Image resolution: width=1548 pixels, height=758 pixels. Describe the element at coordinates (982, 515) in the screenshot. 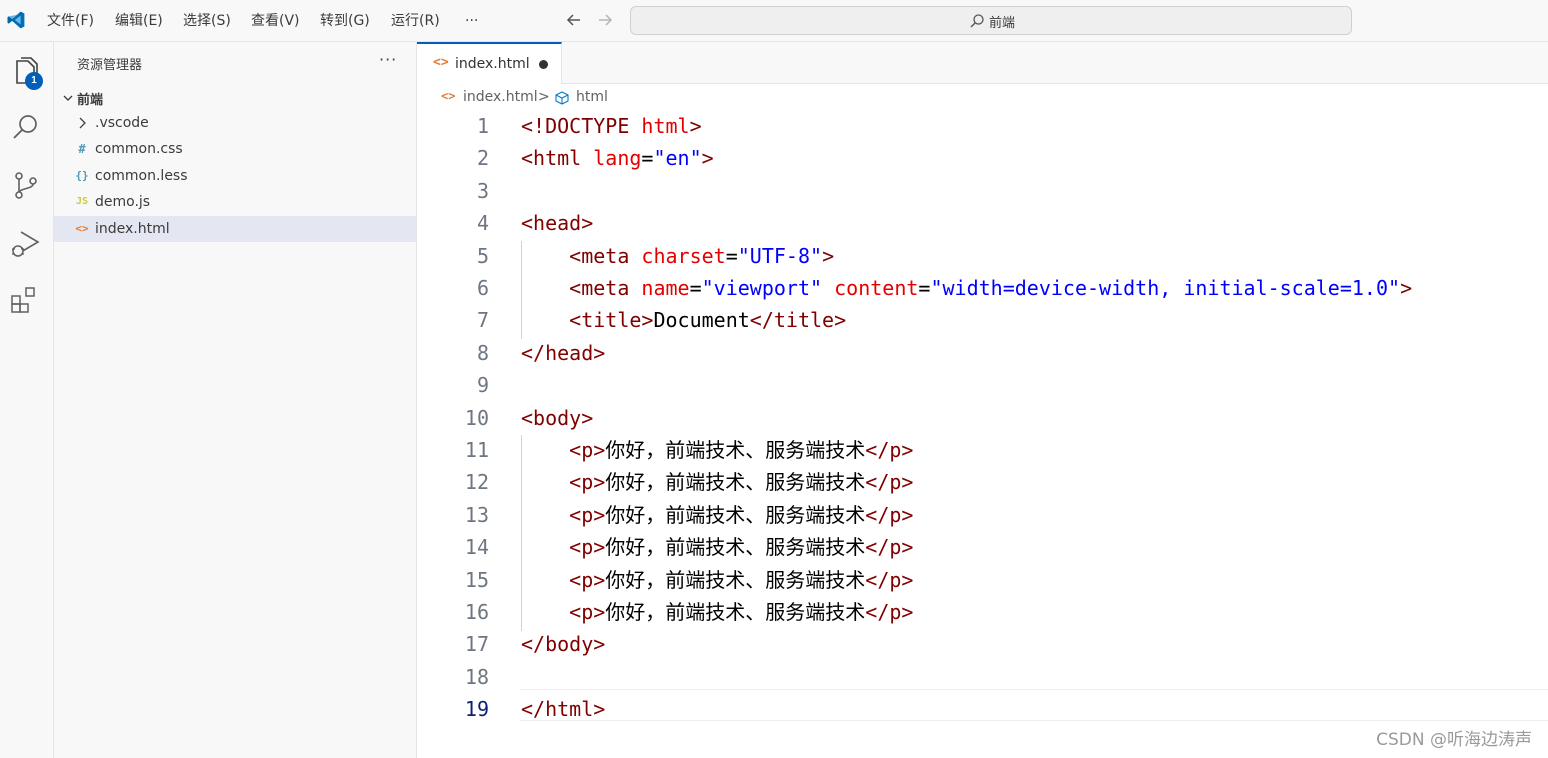

I see `code-line: 13 <p>你好，前端技术、服务端技术</p>` at that location.